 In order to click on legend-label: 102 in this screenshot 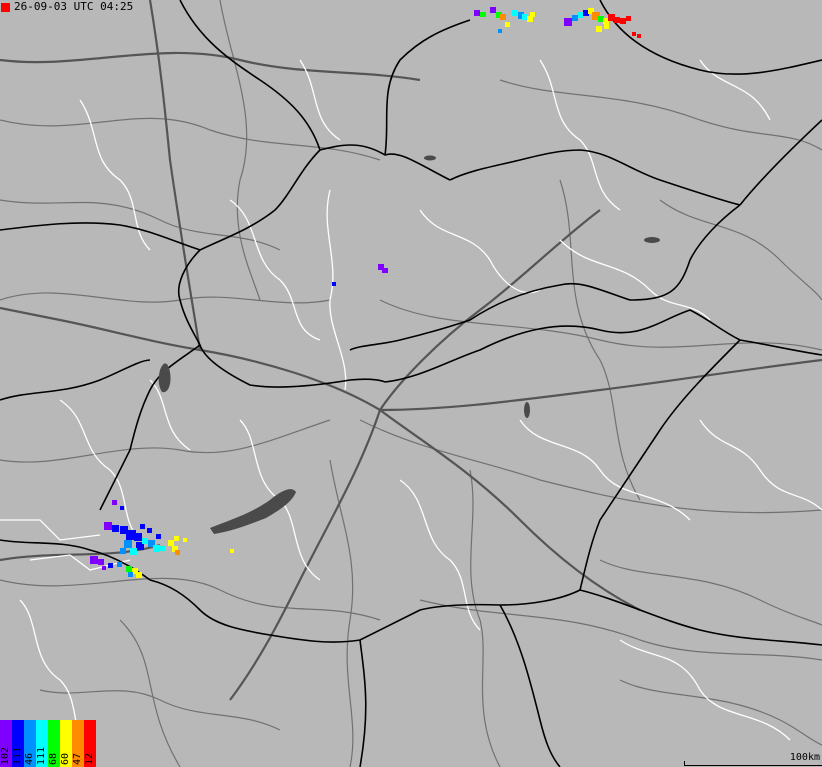, I will do `click(5, 755)`.